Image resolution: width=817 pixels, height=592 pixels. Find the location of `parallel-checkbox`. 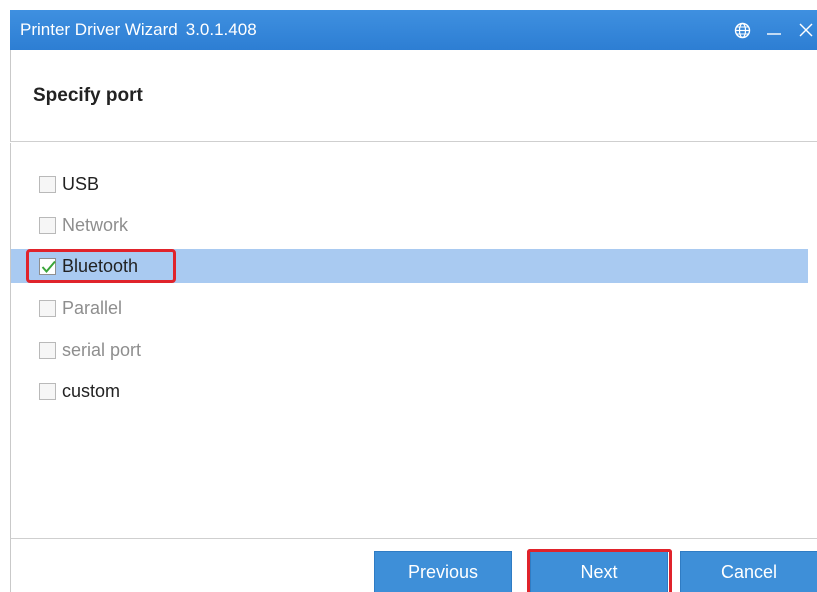

parallel-checkbox is located at coordinates (47, 308).